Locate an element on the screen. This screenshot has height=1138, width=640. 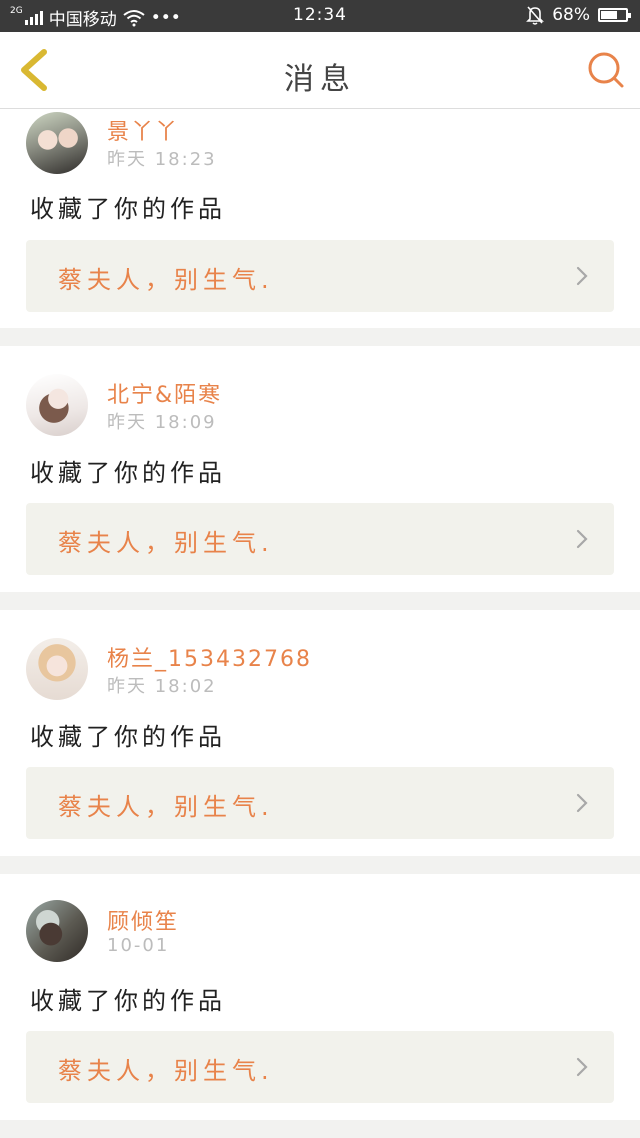
message-time: 昨天 18:02 is located at coordinates (162, 686).